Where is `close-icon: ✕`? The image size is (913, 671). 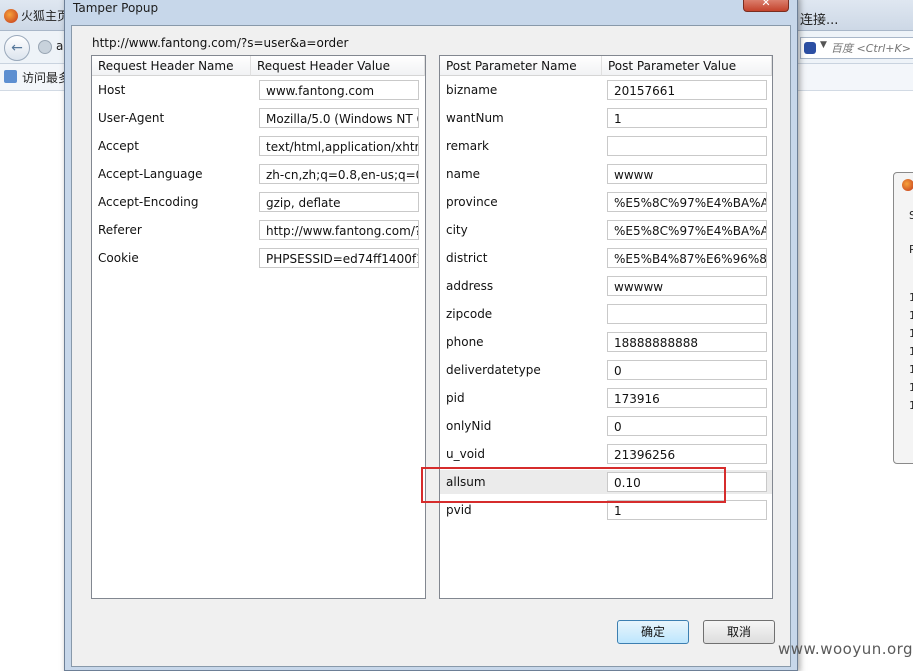
close-icon: ✕ is located at coordinates (766, 6).